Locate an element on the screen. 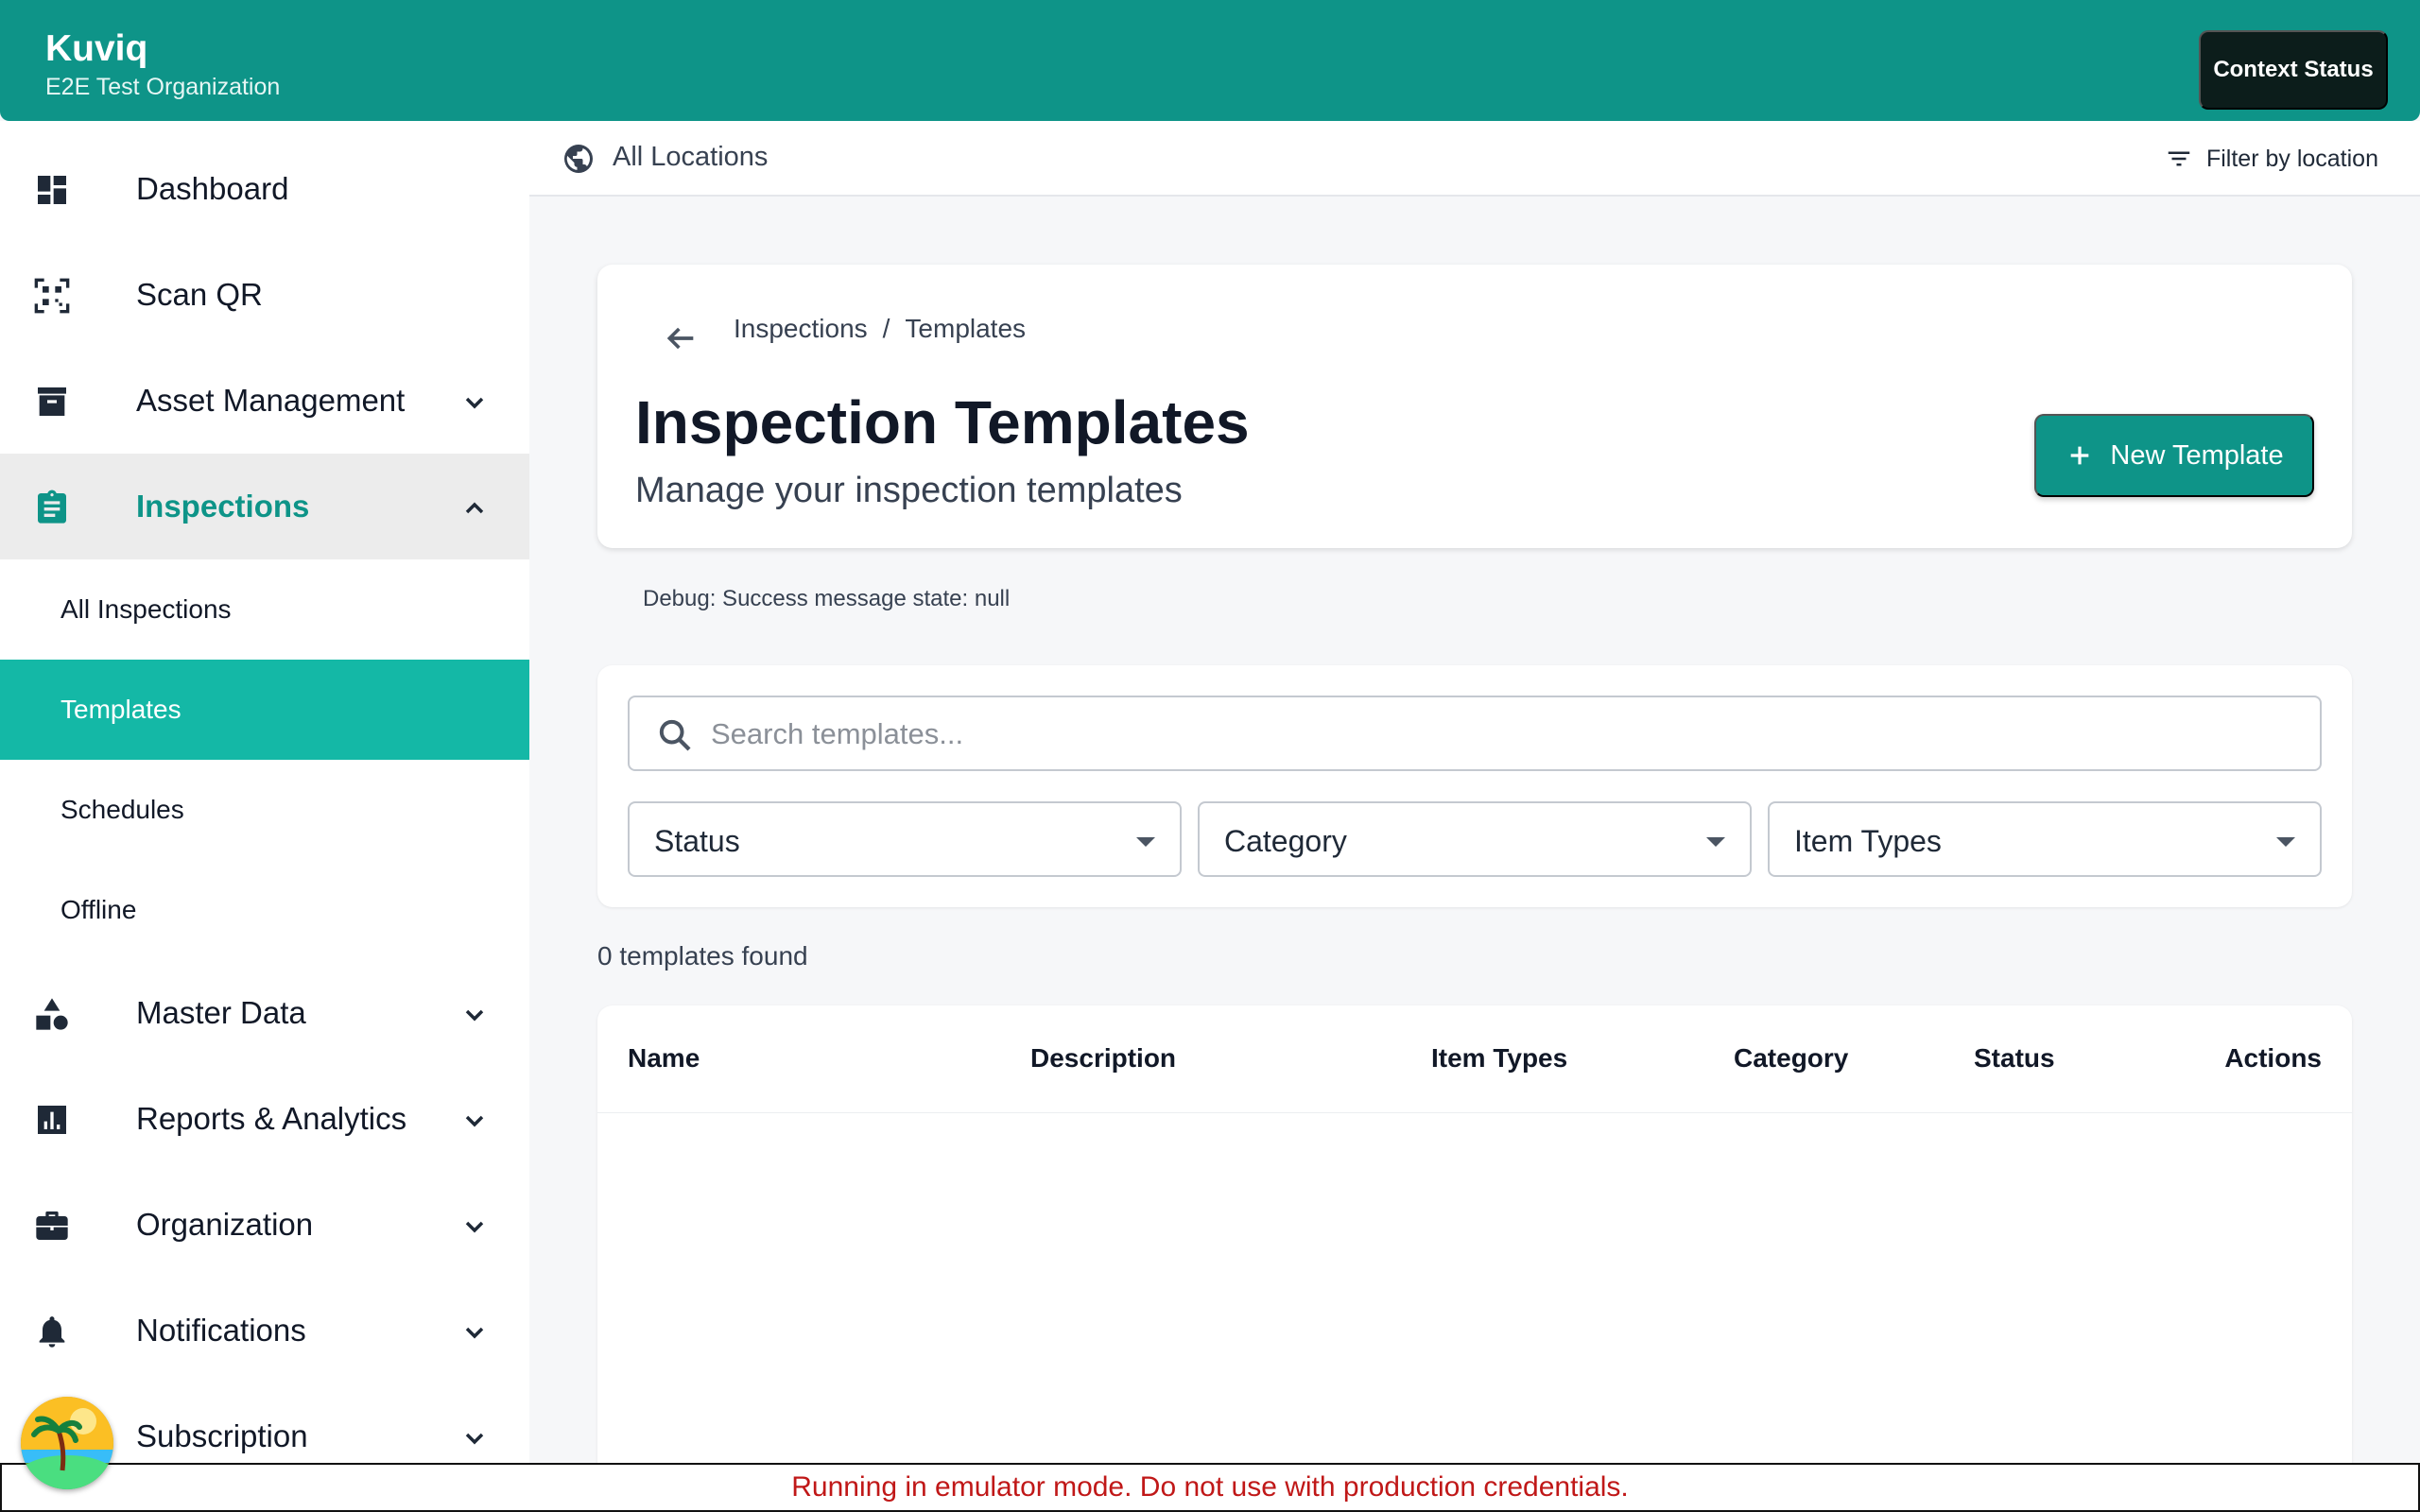 The height and width of the screenshot is (1512, 2420). briefcase-icon is located at coordinates (52, 1226).